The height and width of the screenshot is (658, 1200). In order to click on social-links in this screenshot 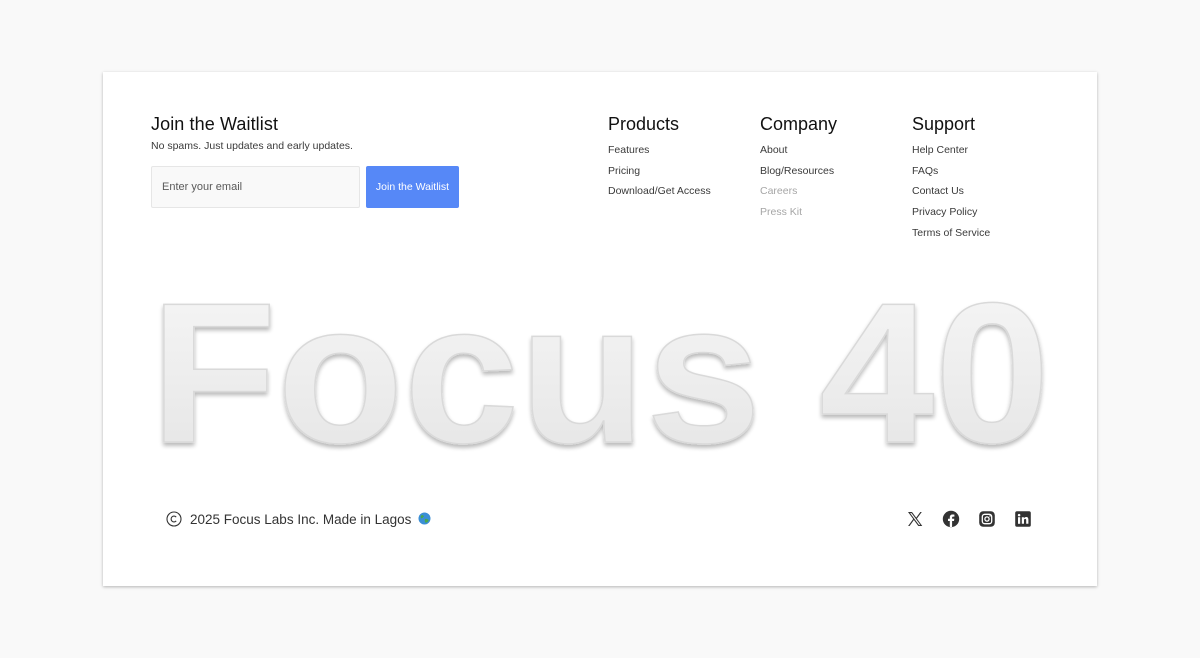, I will do `click(969, 519)`.